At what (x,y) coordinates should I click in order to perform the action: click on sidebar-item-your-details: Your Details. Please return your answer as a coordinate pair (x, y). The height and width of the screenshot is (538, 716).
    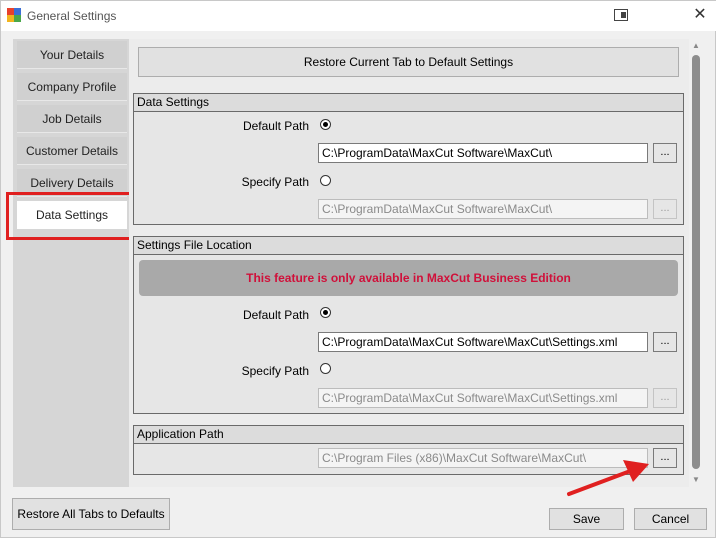
    Looking at the image, I should click on (72, 55).